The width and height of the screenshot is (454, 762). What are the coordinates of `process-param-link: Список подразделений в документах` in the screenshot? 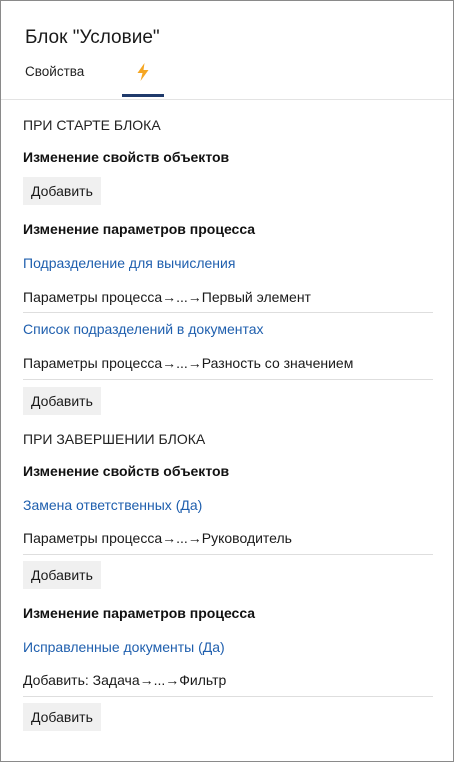 It's located at (143, 329).